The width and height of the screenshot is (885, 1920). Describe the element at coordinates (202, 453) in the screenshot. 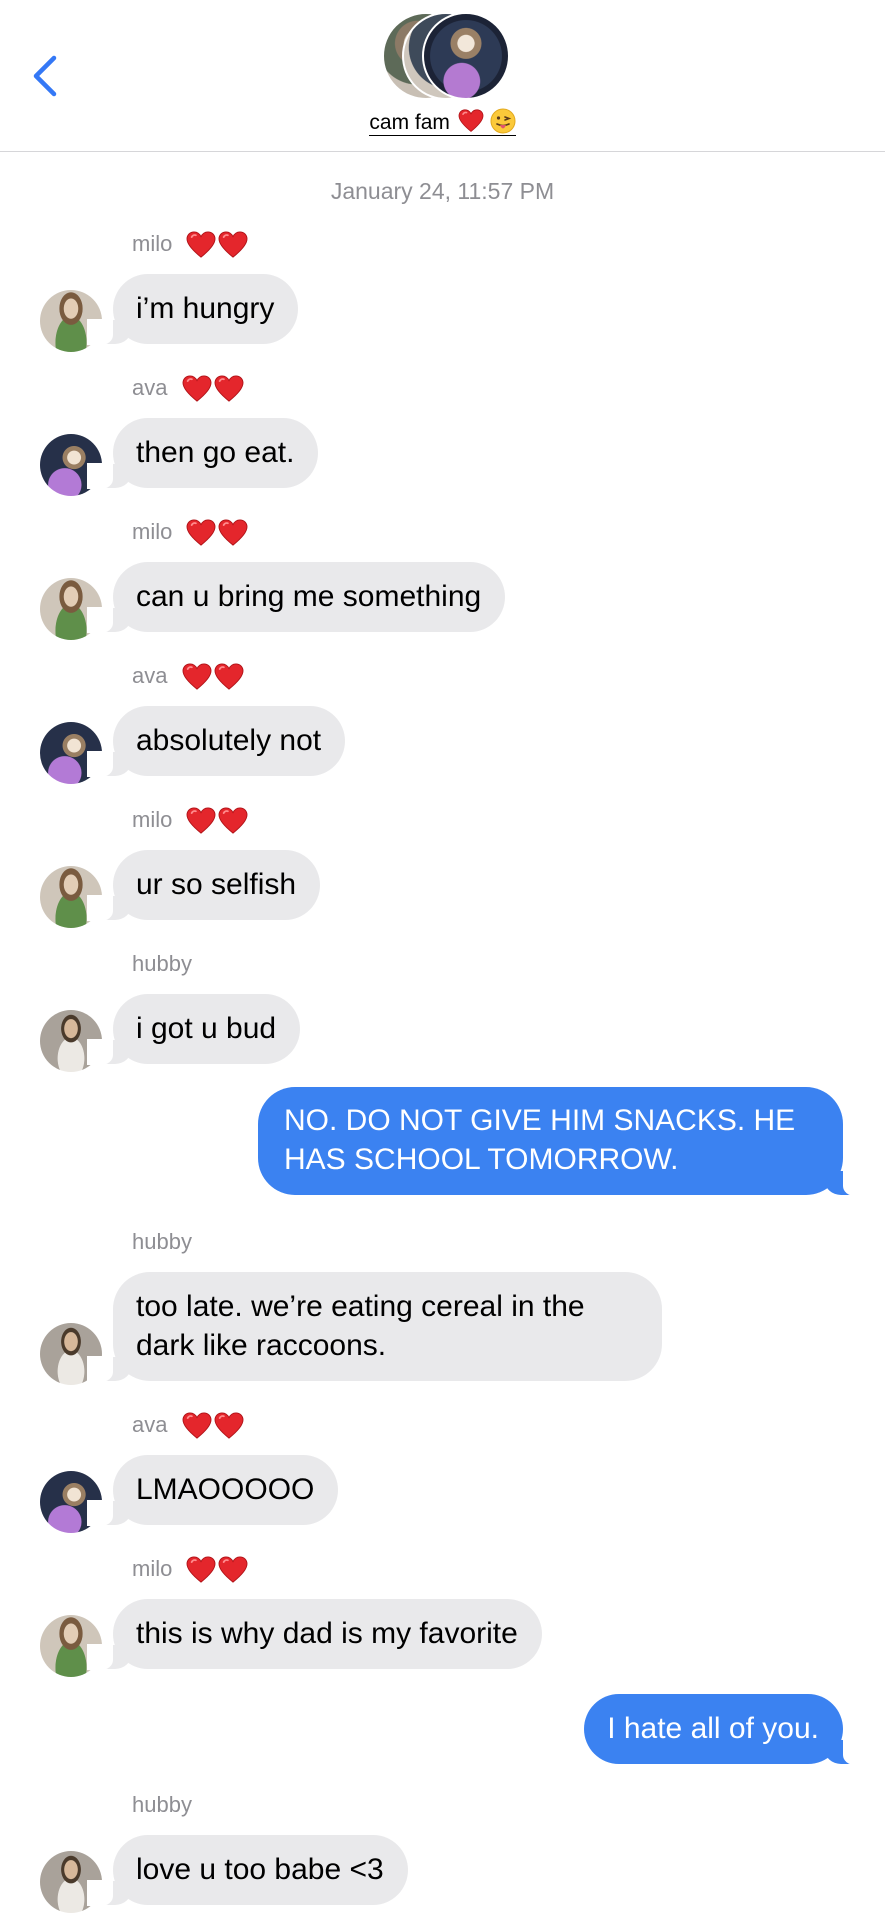

I see `incoming-message-bubble: then go eat.` at that location.